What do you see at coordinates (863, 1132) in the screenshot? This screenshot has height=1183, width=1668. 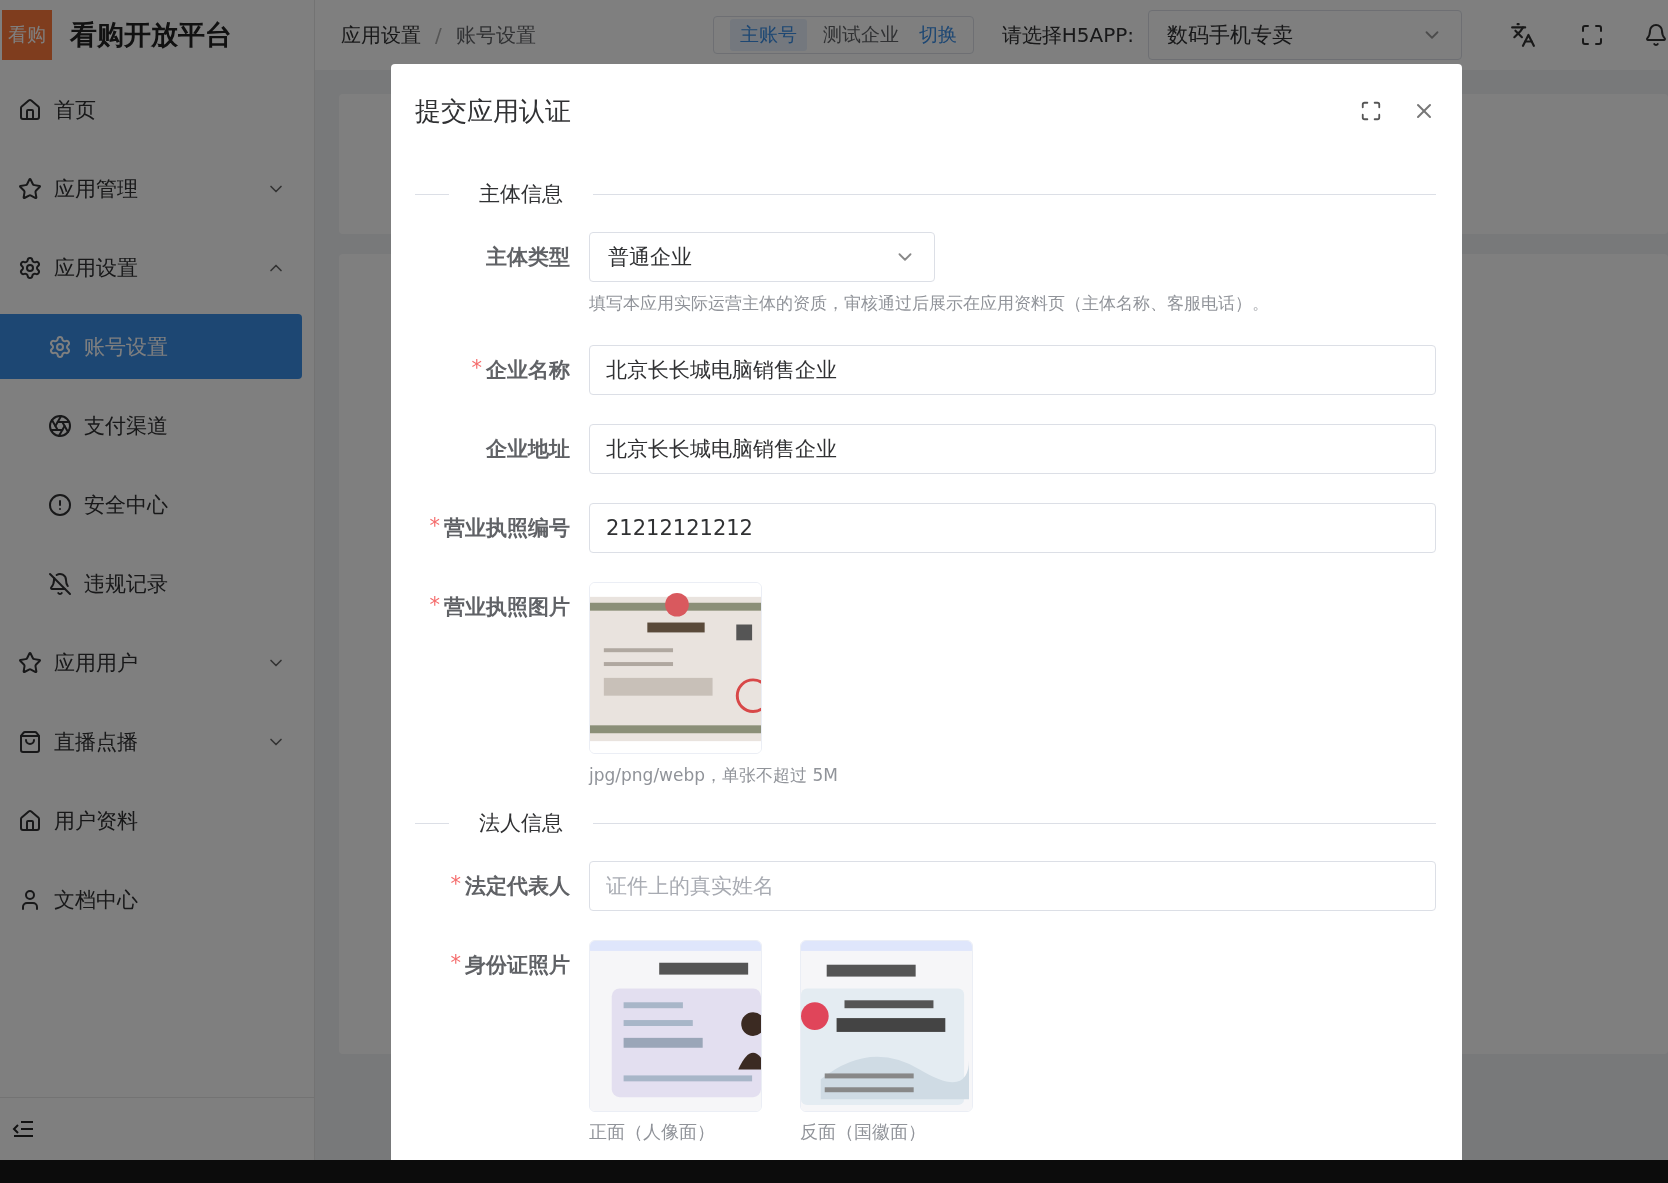 I see `image-caption: 反面（国徽面）` at bounding box center [863, 1132].